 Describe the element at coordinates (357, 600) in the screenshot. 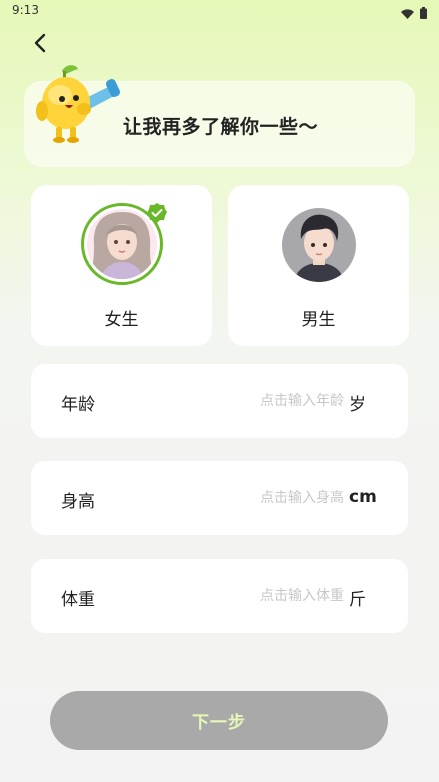

I see `weight-unit: 斤` at that location.